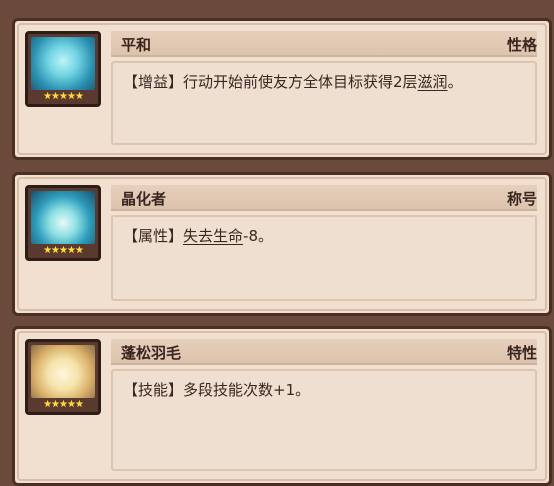  Describe the element at coordinates (521, 45) in the screenshot. I see `card-category: 性格` at that location.